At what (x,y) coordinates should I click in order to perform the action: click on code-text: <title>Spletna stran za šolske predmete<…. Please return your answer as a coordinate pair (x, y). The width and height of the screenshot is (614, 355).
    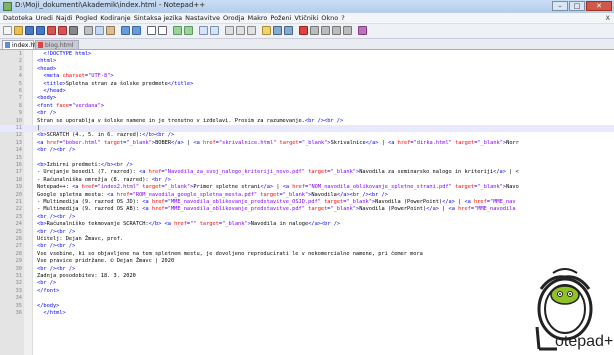
    Looking at the image, I should click on (118, 83).